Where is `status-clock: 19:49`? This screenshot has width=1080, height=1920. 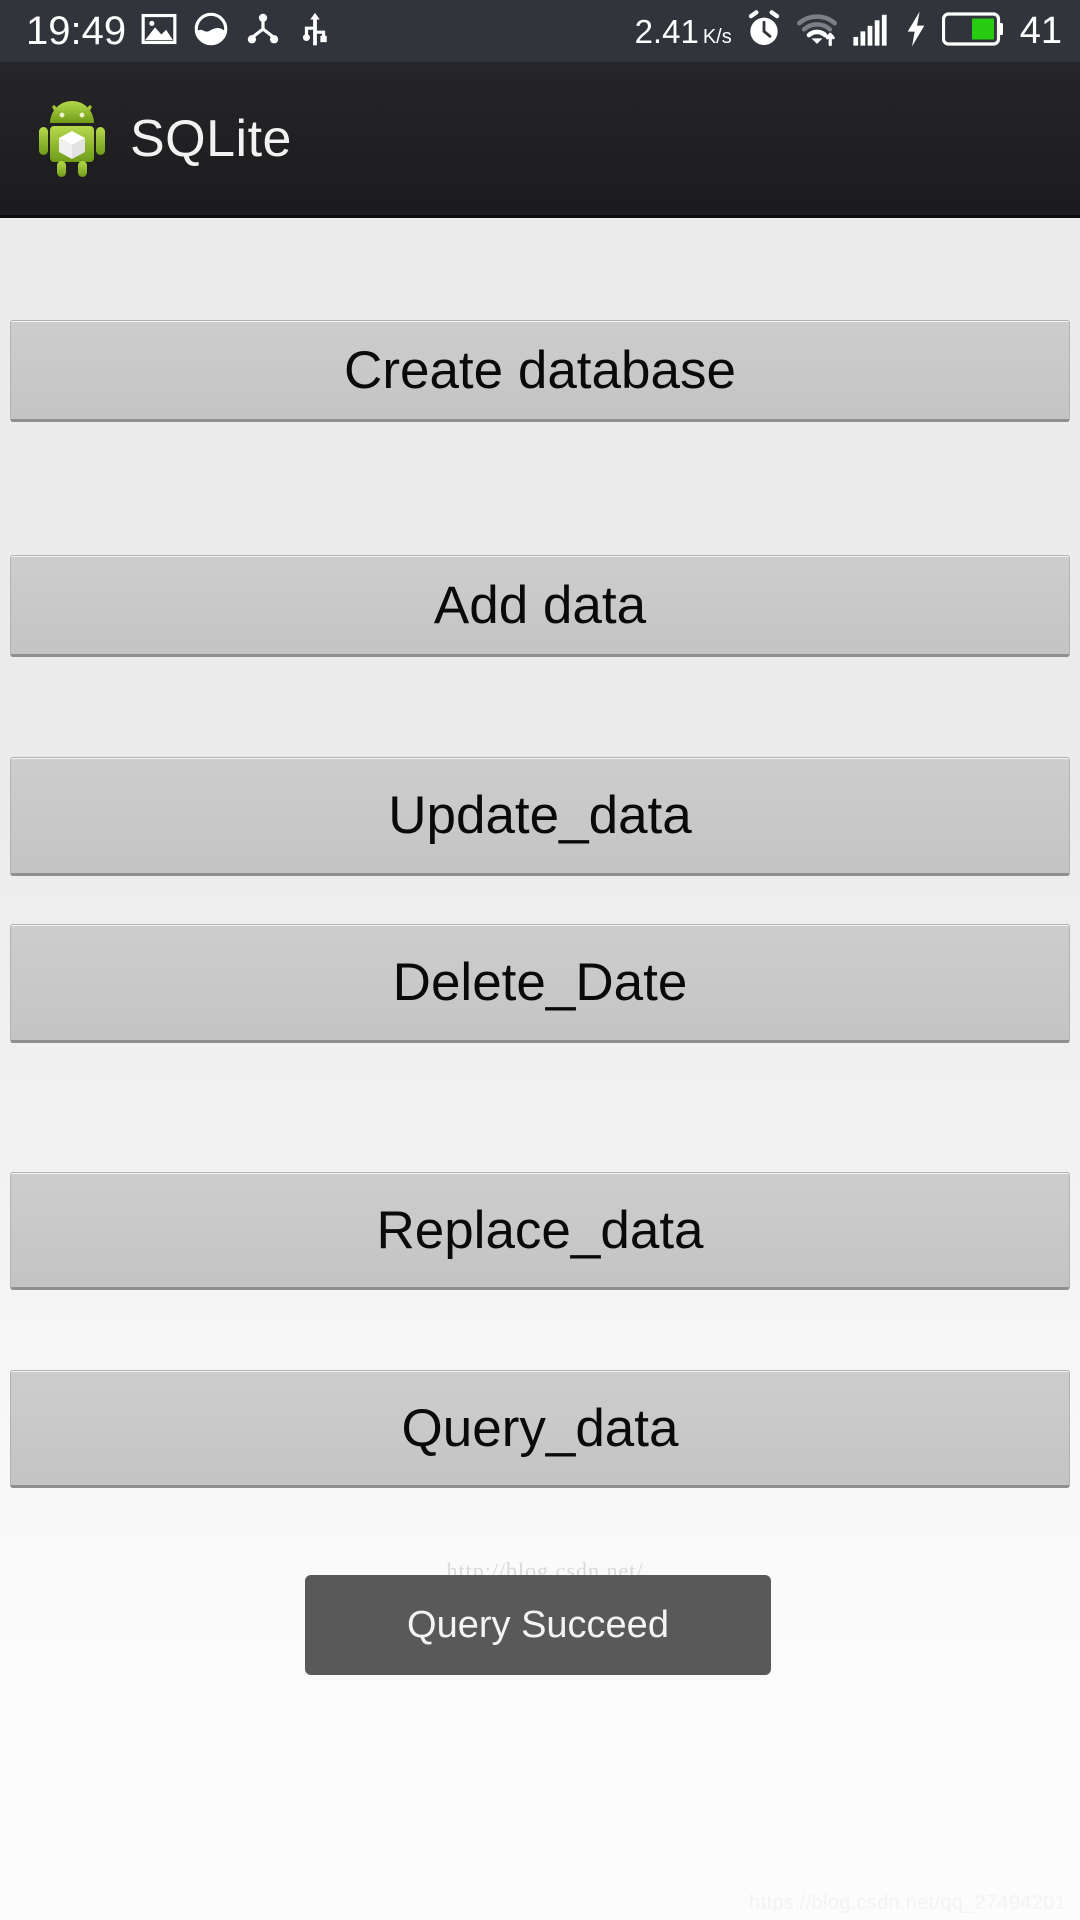
status-clock: 19:49 is located at coordinates (76, 31).